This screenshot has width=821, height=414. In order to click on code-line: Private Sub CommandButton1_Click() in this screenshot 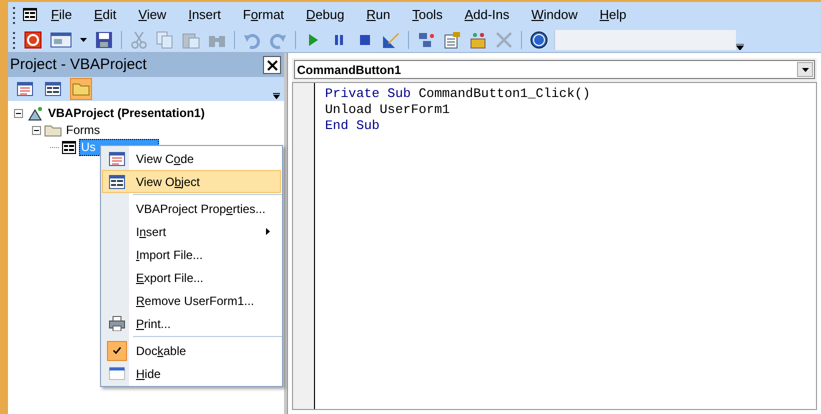, I will do `click(457, 94)`.